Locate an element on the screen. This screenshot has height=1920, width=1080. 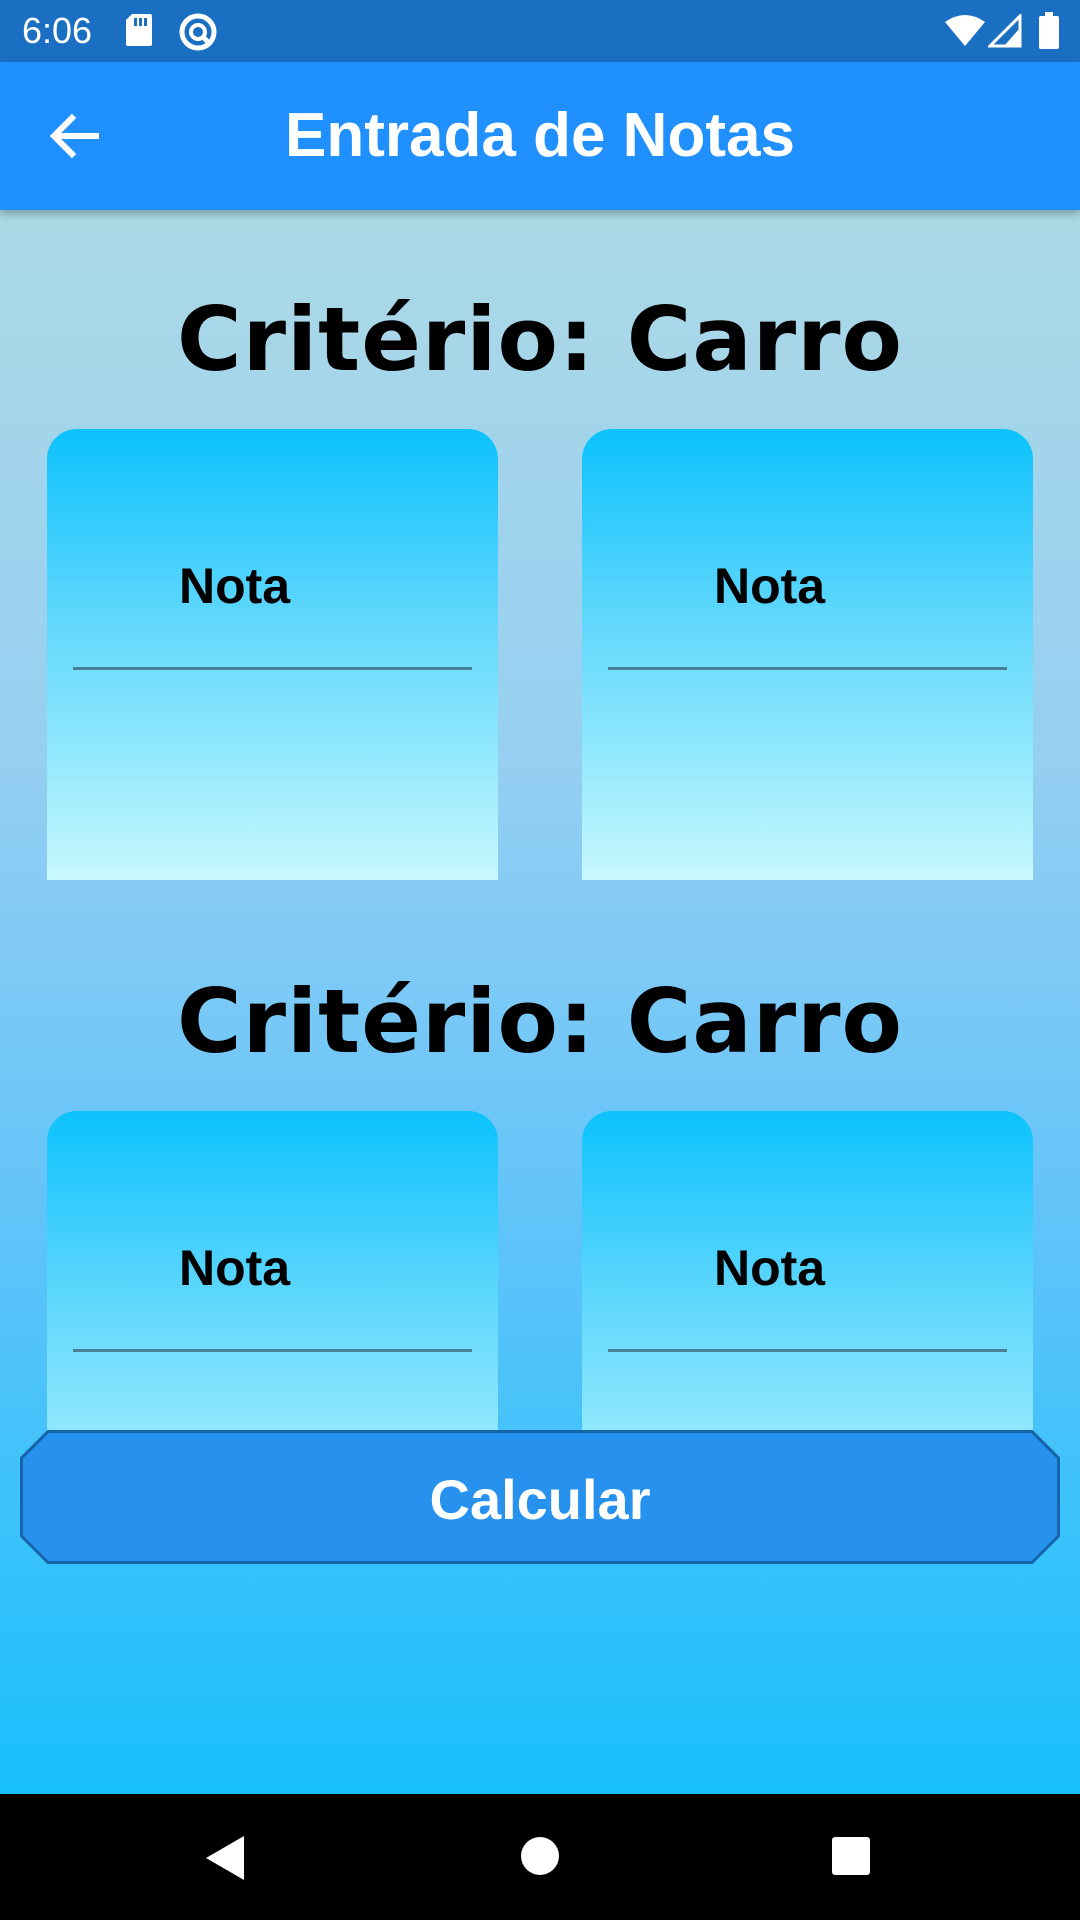
home-circle-icon is located at coordinates (540, 1858).